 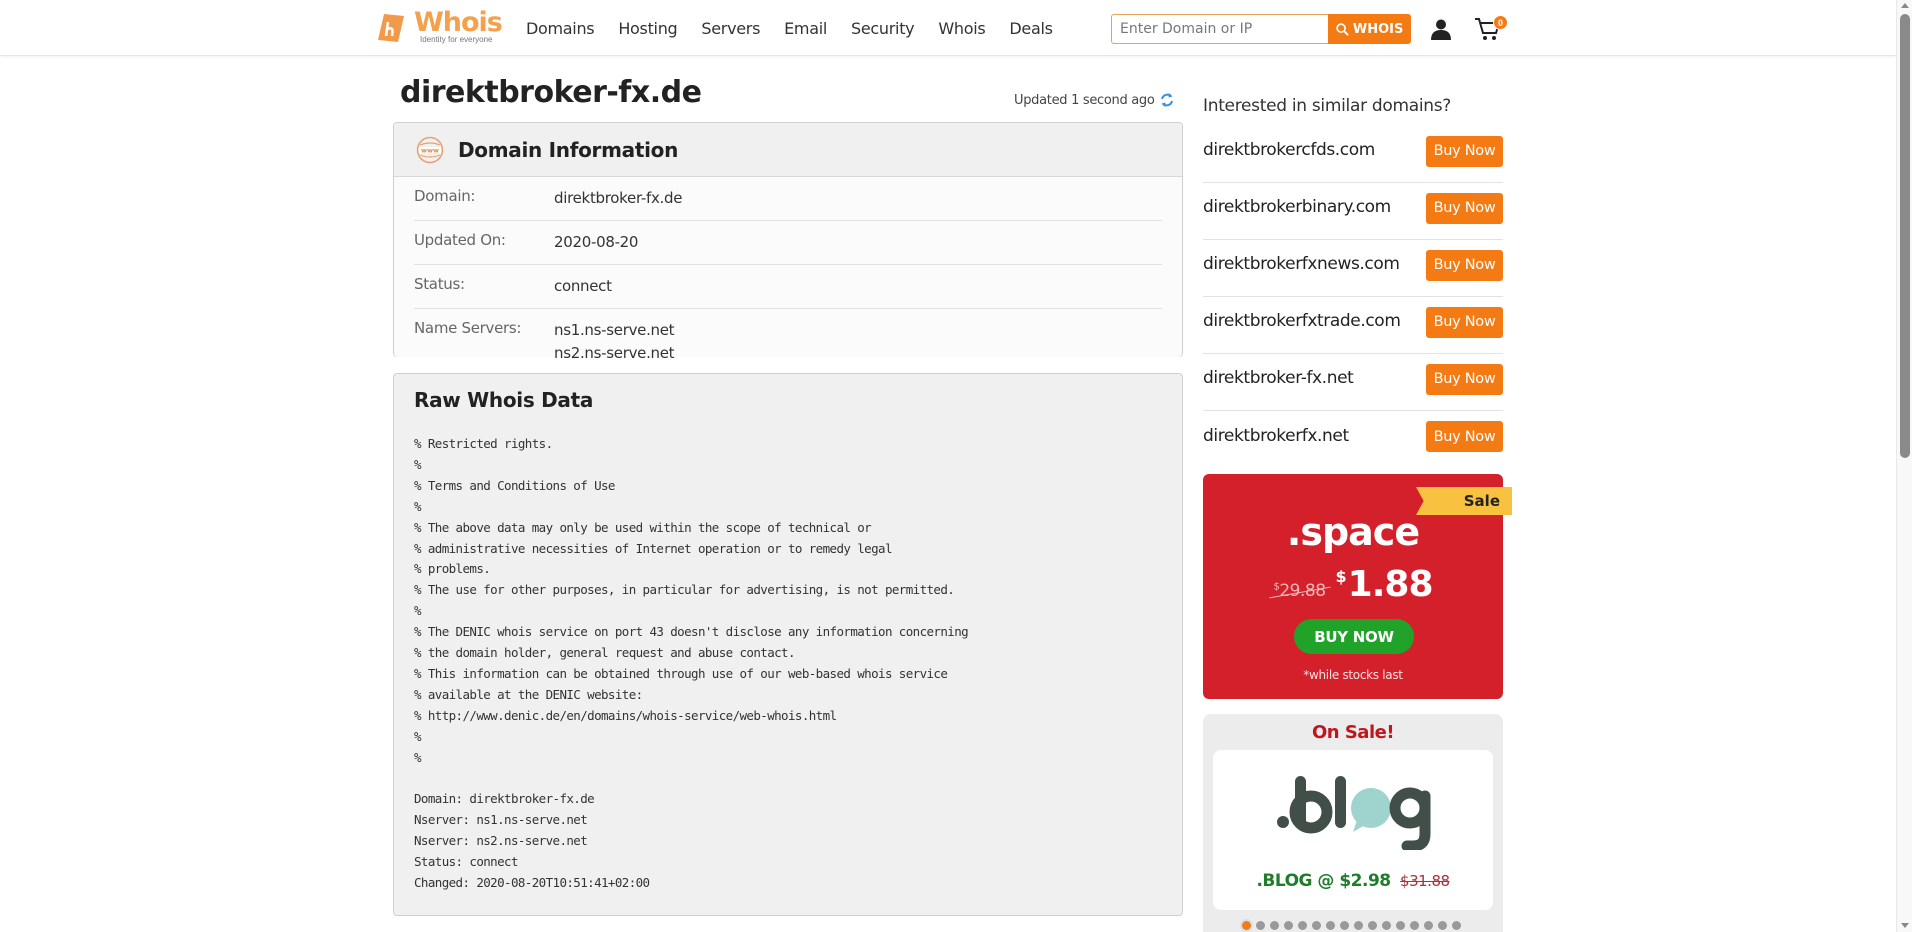 I want to click on similar-domain-item: direktbrokerfxtrade.com Buy Now, so click(x=1353, y=325).